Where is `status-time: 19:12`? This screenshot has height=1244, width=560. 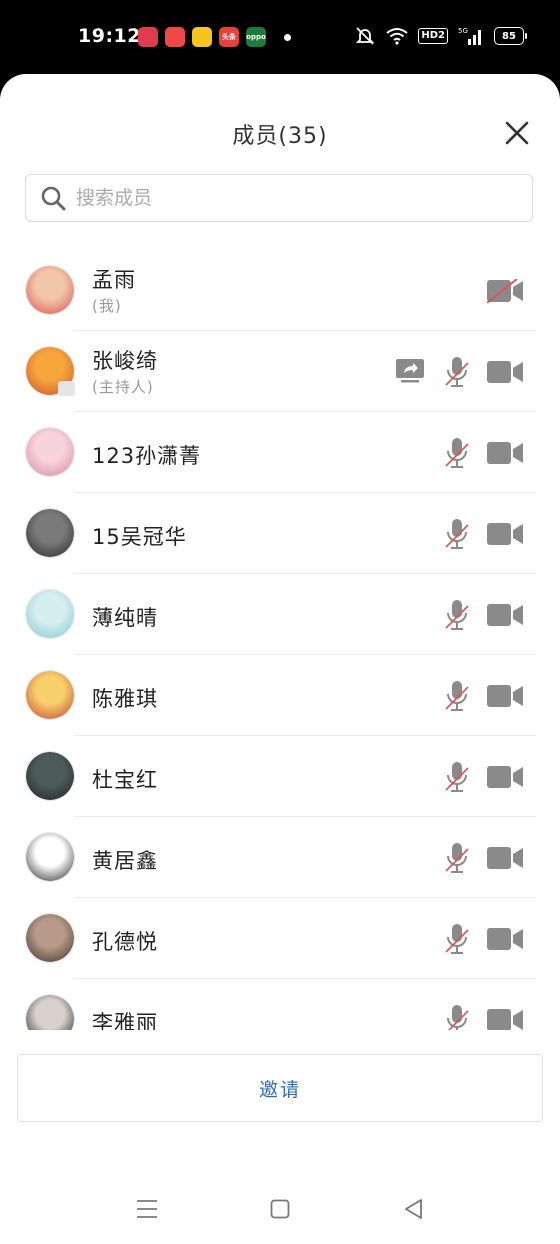
status-time: 19:12 is located at coordinates (109, 36).